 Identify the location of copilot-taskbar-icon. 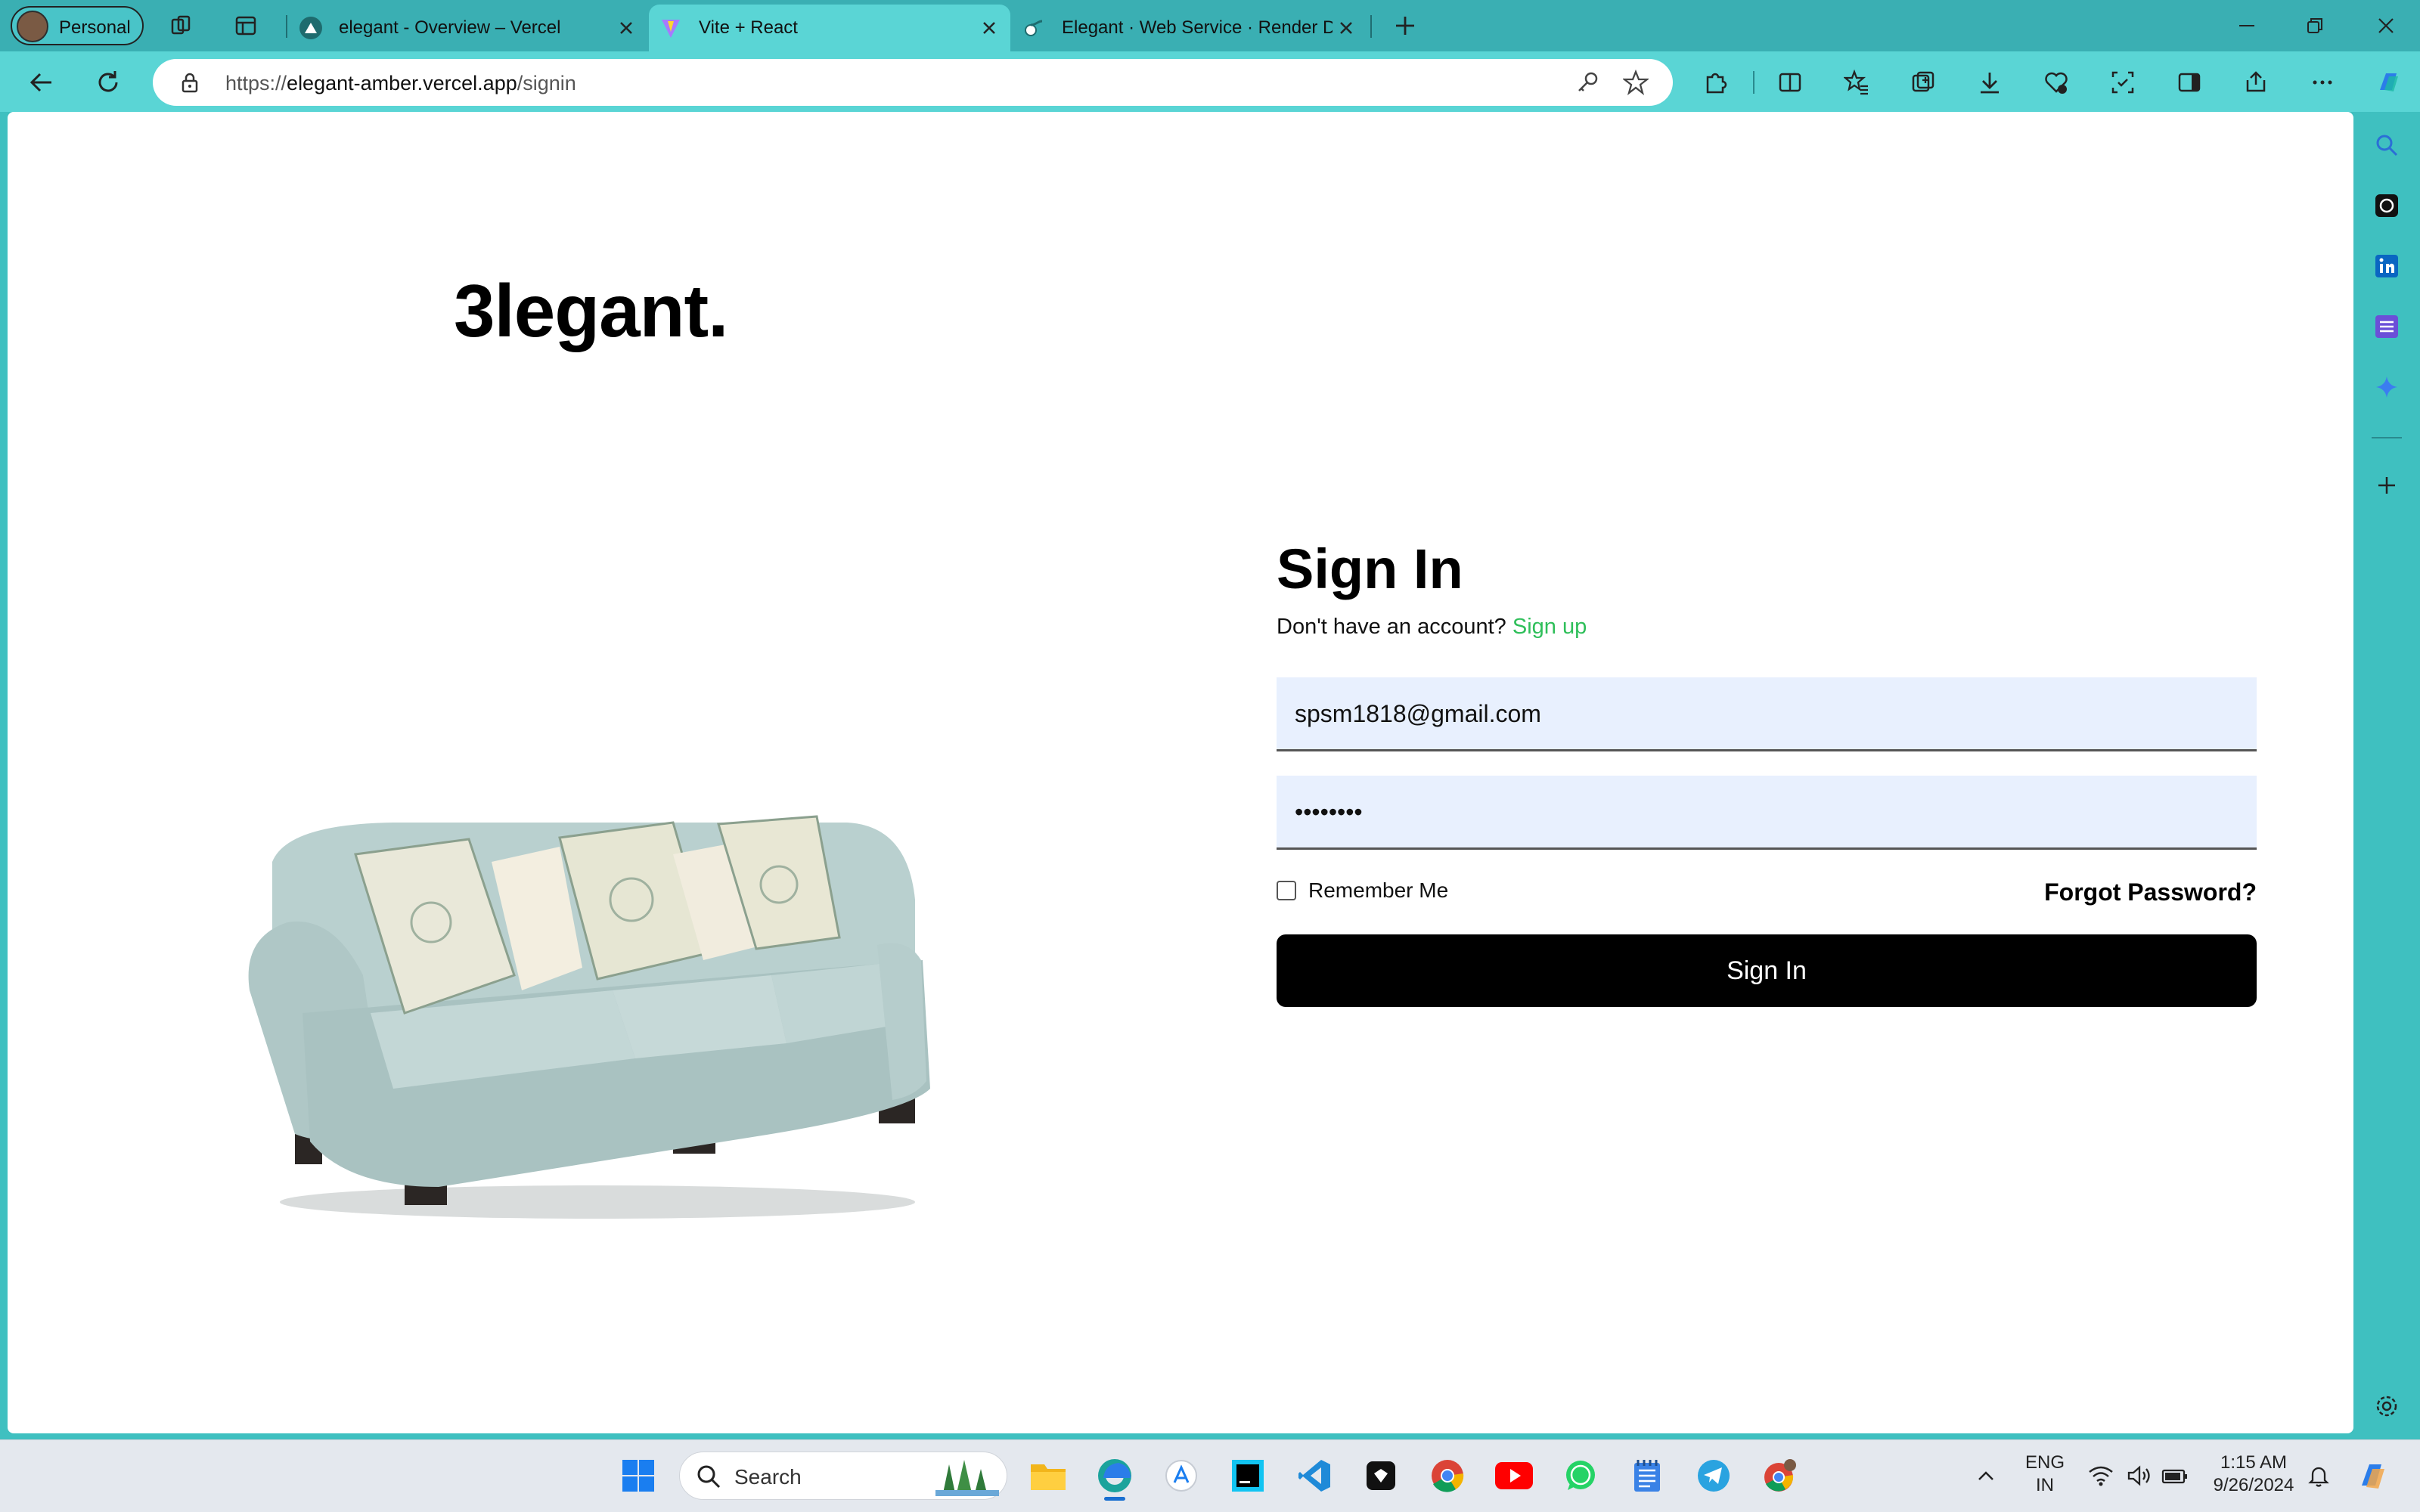
(2373, 1476).